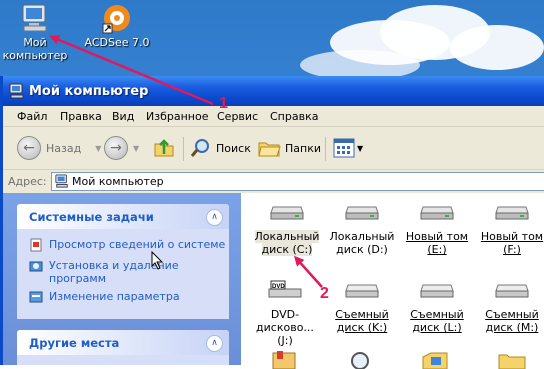 This screenshot has width=544, height=369. Describe the element at coordinates (64, 148) in the screenshot. I see `back-label: Назад` at that location.